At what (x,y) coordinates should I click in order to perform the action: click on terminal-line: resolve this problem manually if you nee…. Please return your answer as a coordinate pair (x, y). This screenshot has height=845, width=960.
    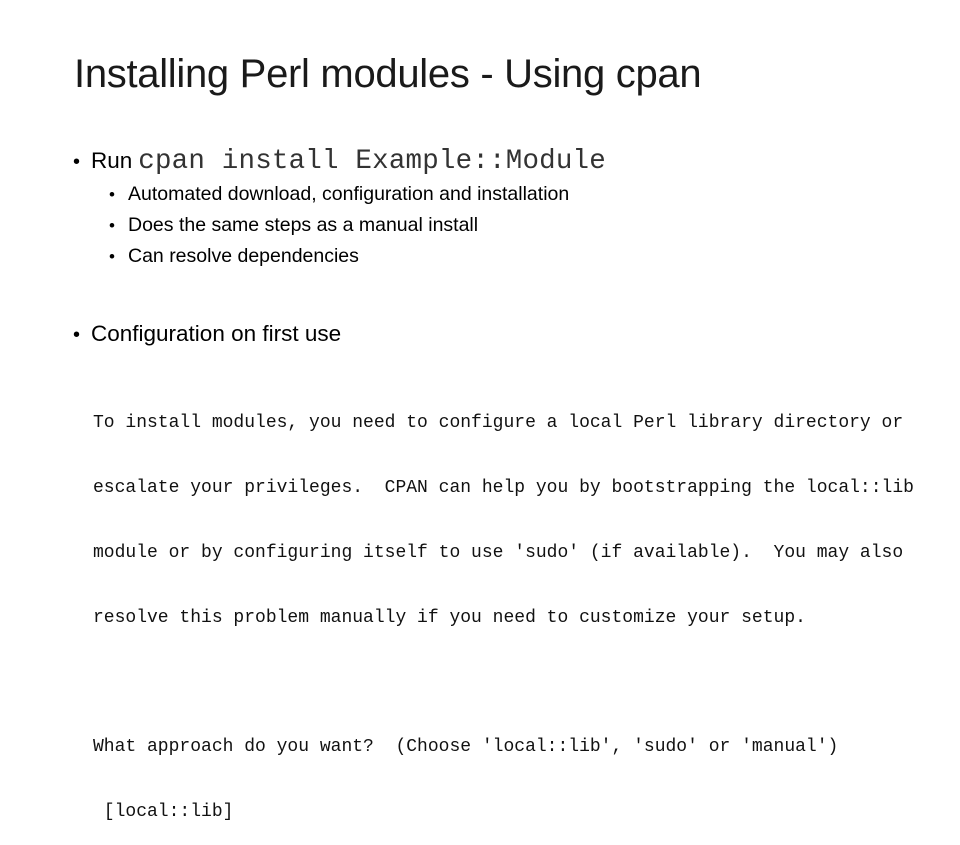
    Looking at the image, I should click on (449, 617).